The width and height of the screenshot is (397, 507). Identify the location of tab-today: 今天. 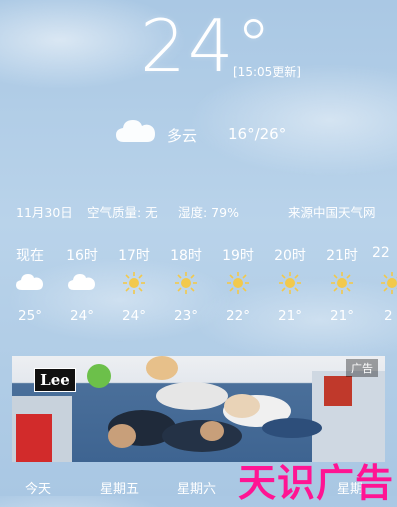
(38, 487).